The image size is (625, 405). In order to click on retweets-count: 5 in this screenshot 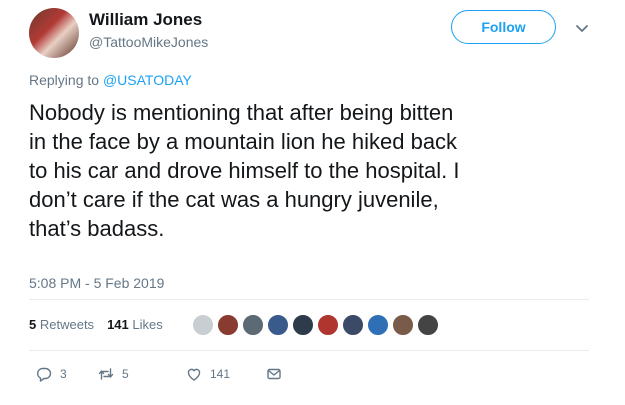, I will do `click(33, 324)`.